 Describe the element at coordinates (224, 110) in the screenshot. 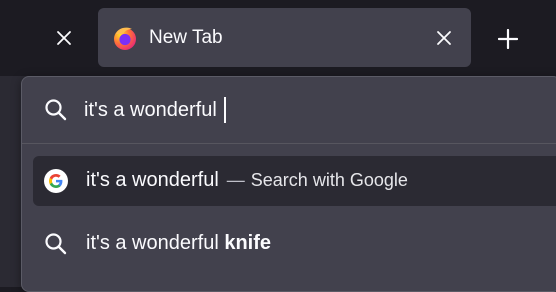

I see `text-caret` at that location.